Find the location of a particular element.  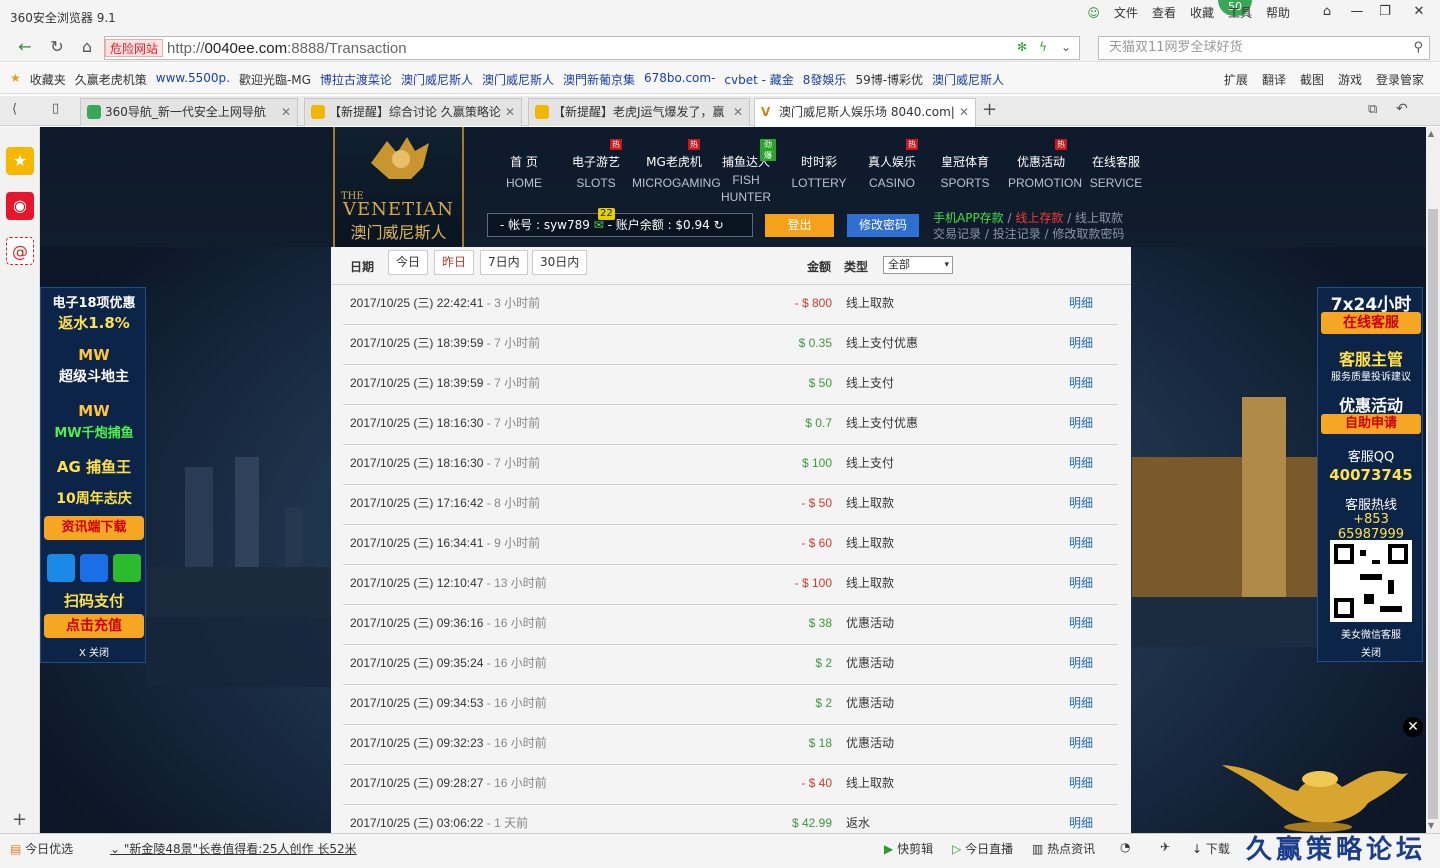

promo-scan-pay: 扫码支付 is located at coordinates (94, 600).